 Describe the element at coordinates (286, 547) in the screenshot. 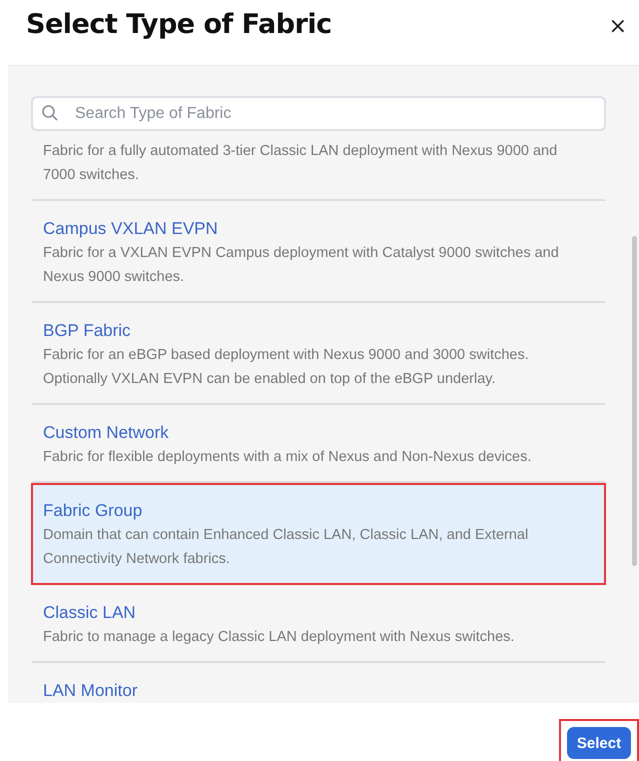

I see `fabric-description: Domain that can contain Enhanced Classic LAN, Classic LAN, and External Connectivity Network fabrics.` at that location.